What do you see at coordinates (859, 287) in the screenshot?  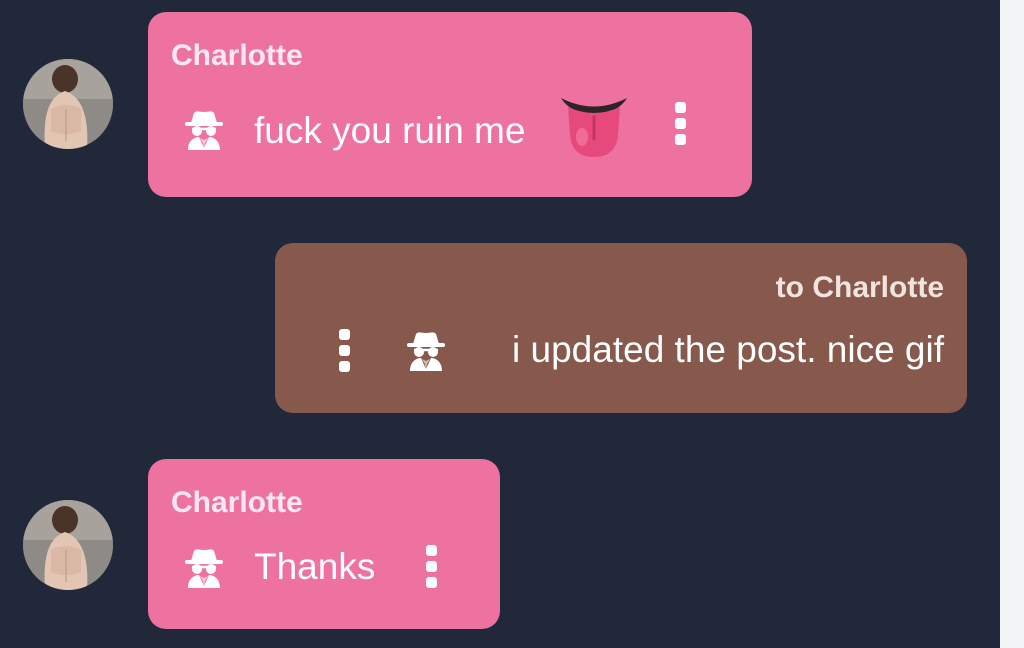 I see `recipient-label: to Charlotte` at bounding box center [859, 287].